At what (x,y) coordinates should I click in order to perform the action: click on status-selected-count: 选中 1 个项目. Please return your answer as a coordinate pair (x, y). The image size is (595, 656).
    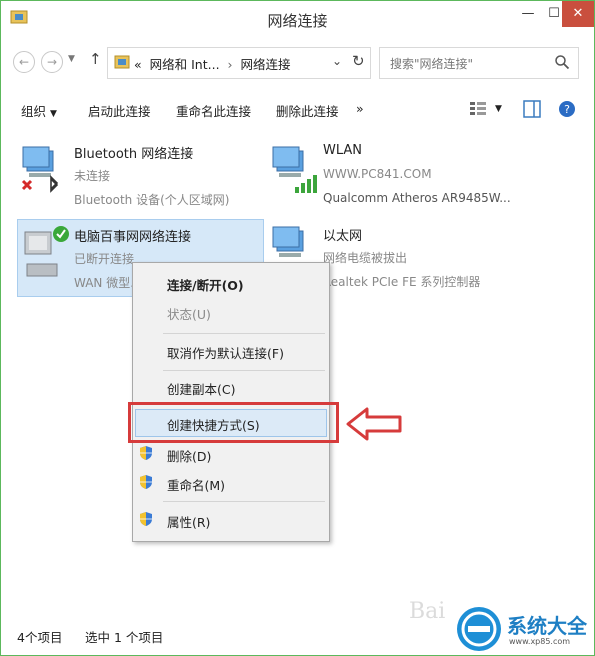
    Looking at the image, I should click on (124, 637).